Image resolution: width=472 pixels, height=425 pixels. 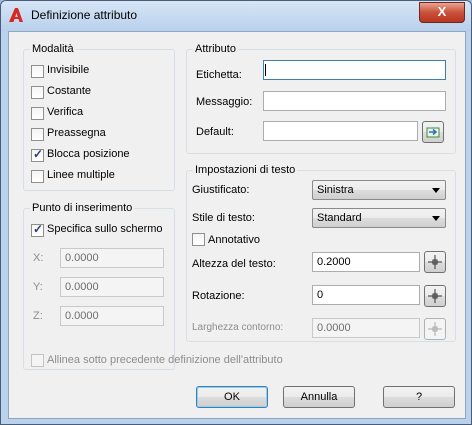 I want to click on allinea-checkbox, so click(x=37, y=360).